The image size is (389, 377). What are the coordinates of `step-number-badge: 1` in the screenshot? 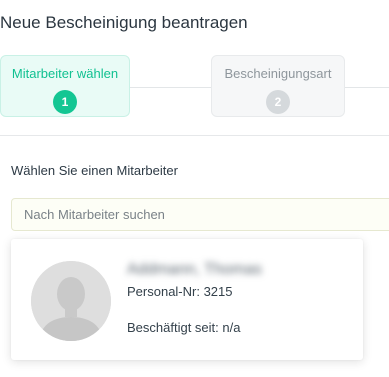 It's located at (65, 102).